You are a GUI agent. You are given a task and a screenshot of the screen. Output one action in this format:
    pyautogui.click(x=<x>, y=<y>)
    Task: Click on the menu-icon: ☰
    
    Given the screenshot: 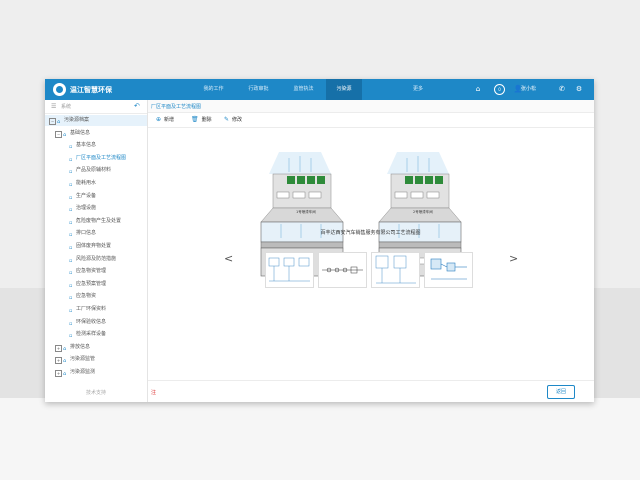 What is the action you would take?
    pyautogui.click(x=53, y=106)
    